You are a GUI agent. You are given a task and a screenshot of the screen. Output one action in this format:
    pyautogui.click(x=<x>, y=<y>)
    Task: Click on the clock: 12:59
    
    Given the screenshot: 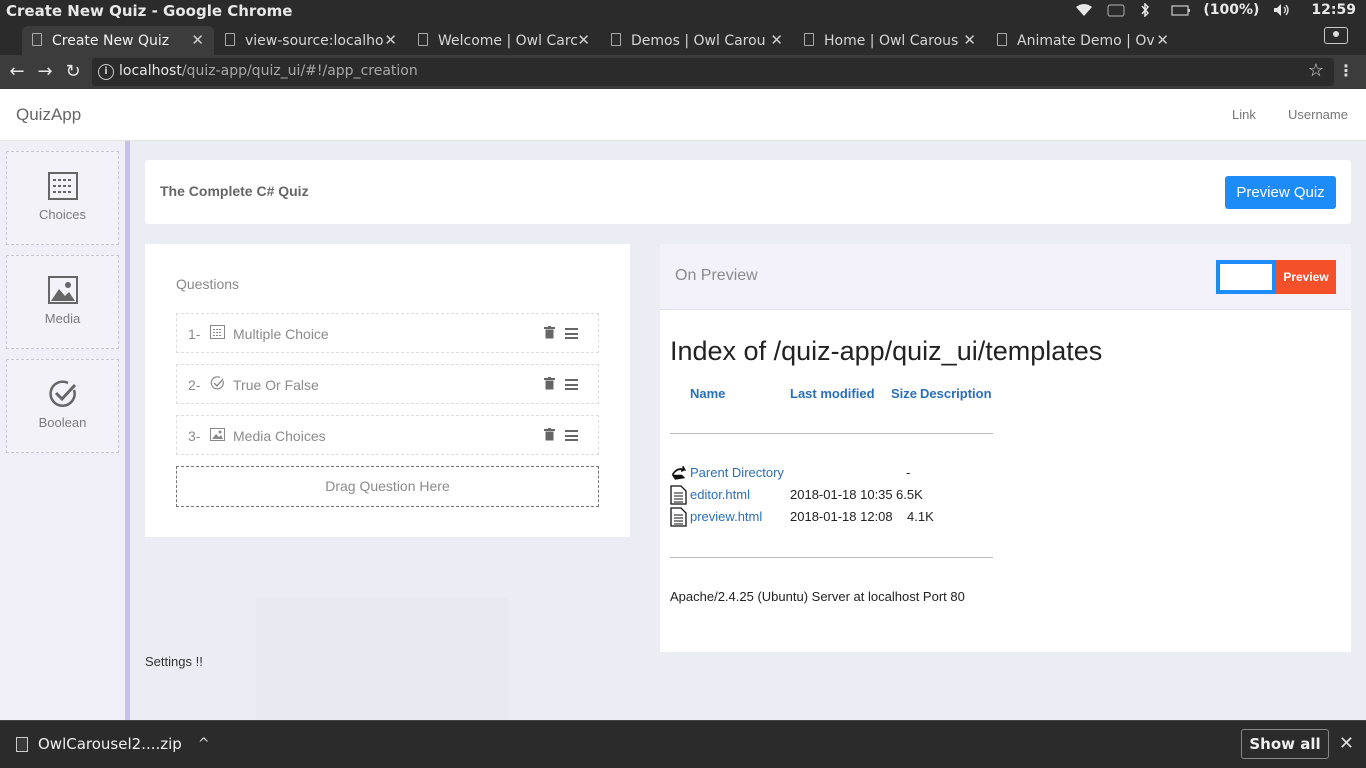 What is the action you would take?
    pyautogui.click(x=1333, y=10)
    